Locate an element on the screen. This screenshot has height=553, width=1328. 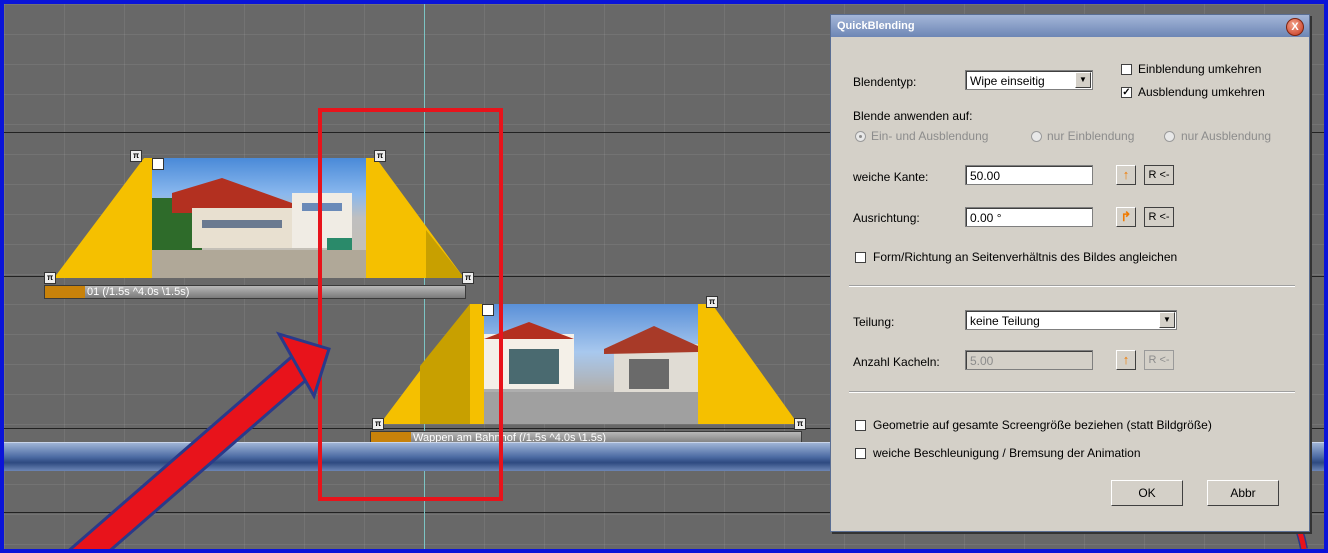
split-label: Teilung: is located at coordinates (874, 322).